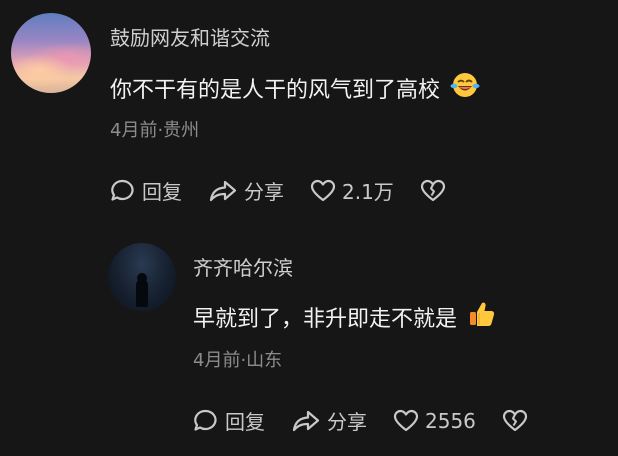 The height and width of the screenshot is (456, 618). I want to click on comment-username: 鼓励网友和谐交流, so click(190, 36).